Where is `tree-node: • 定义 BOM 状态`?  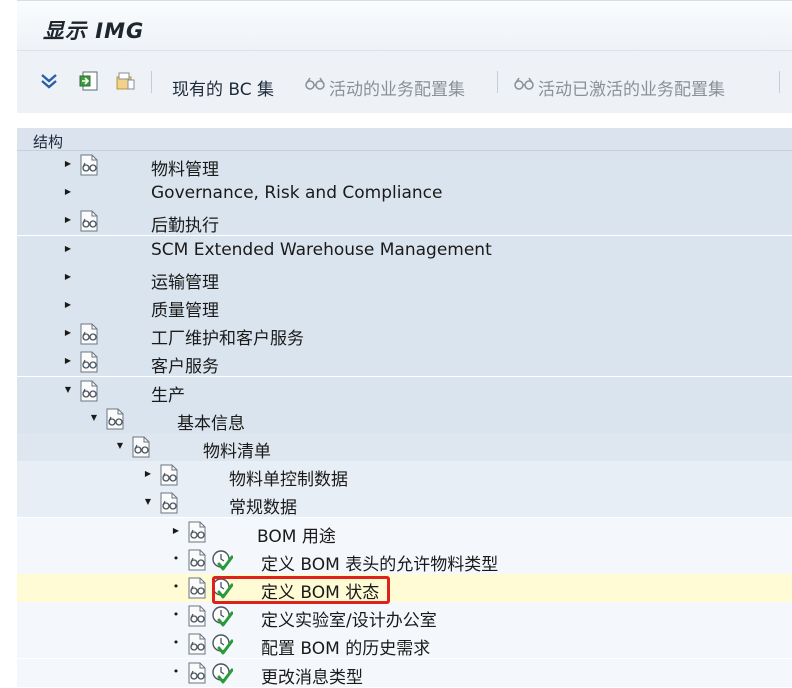
tree-node: • 定义 BOM 状态 is located at coordinates (404, 588).